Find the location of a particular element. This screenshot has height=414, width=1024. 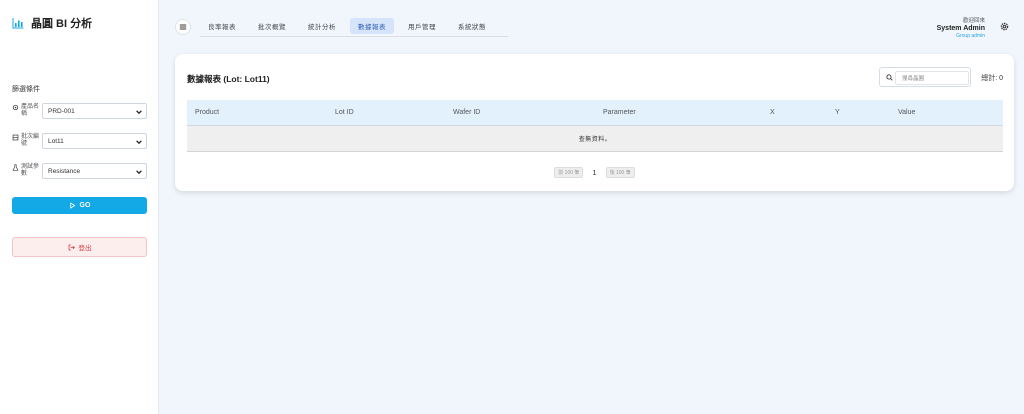

logout-icon is located at coordinates (71, 247).